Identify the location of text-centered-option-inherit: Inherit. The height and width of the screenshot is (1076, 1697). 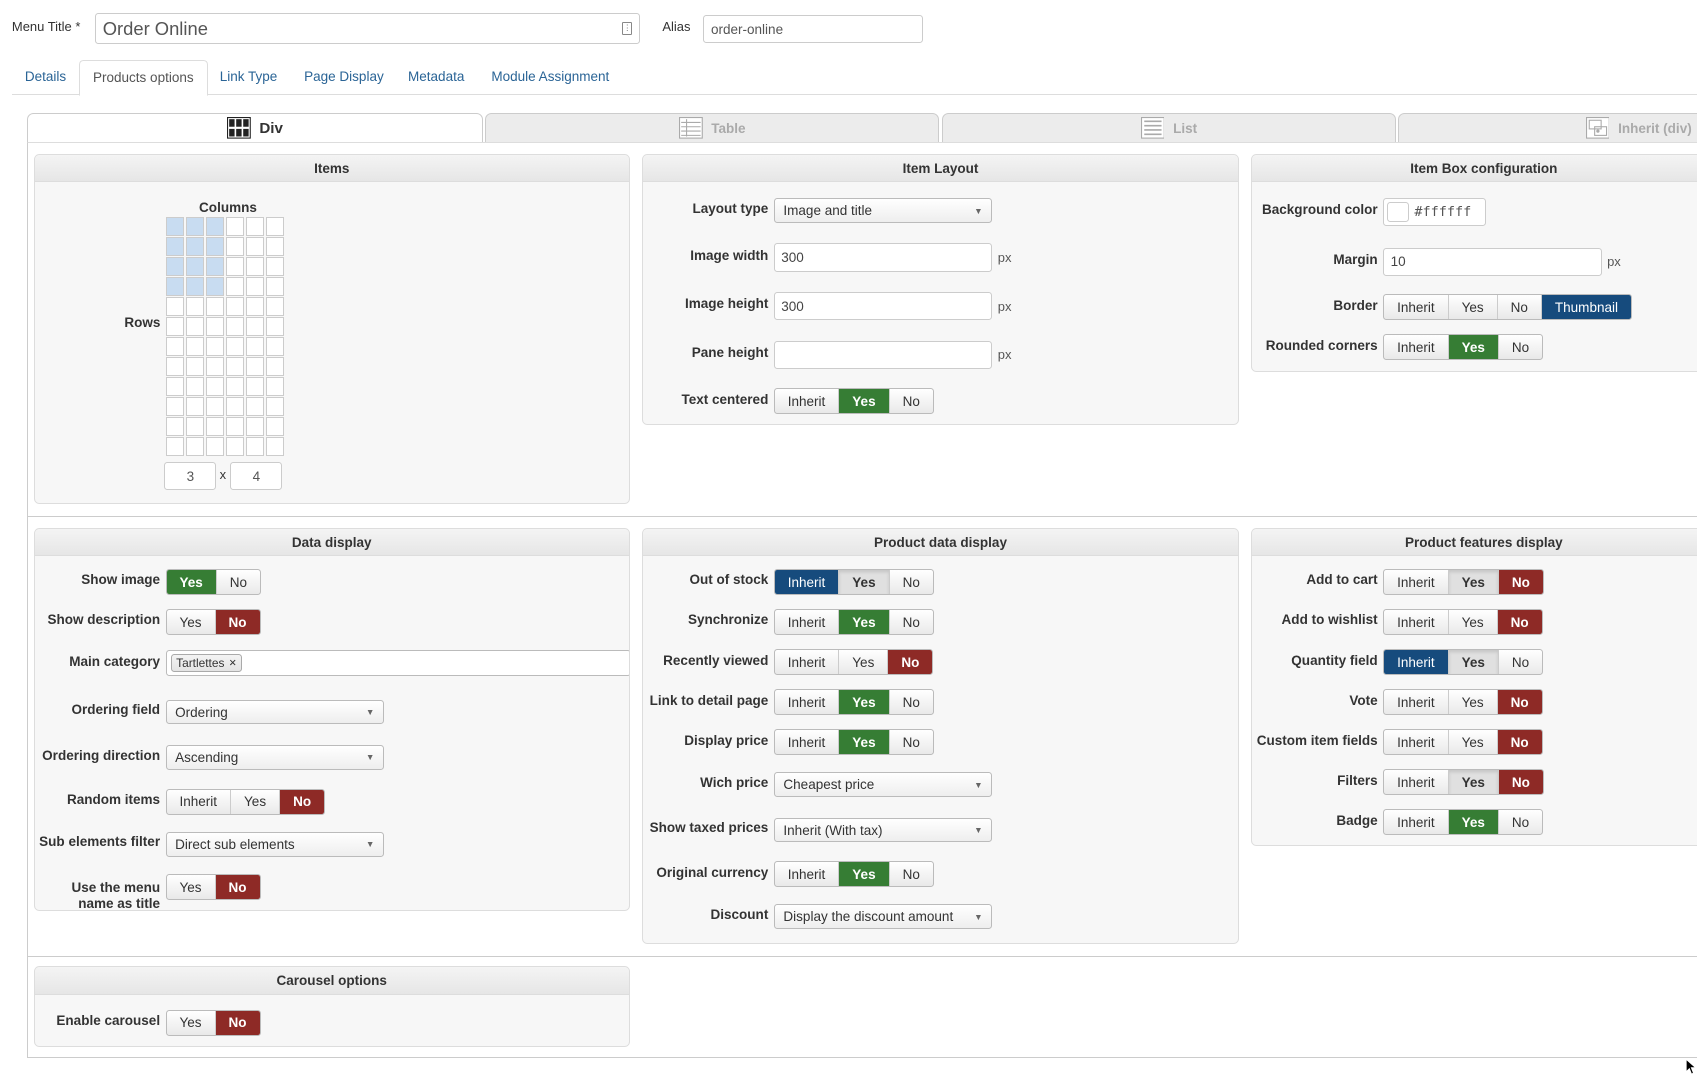
(807, 401).